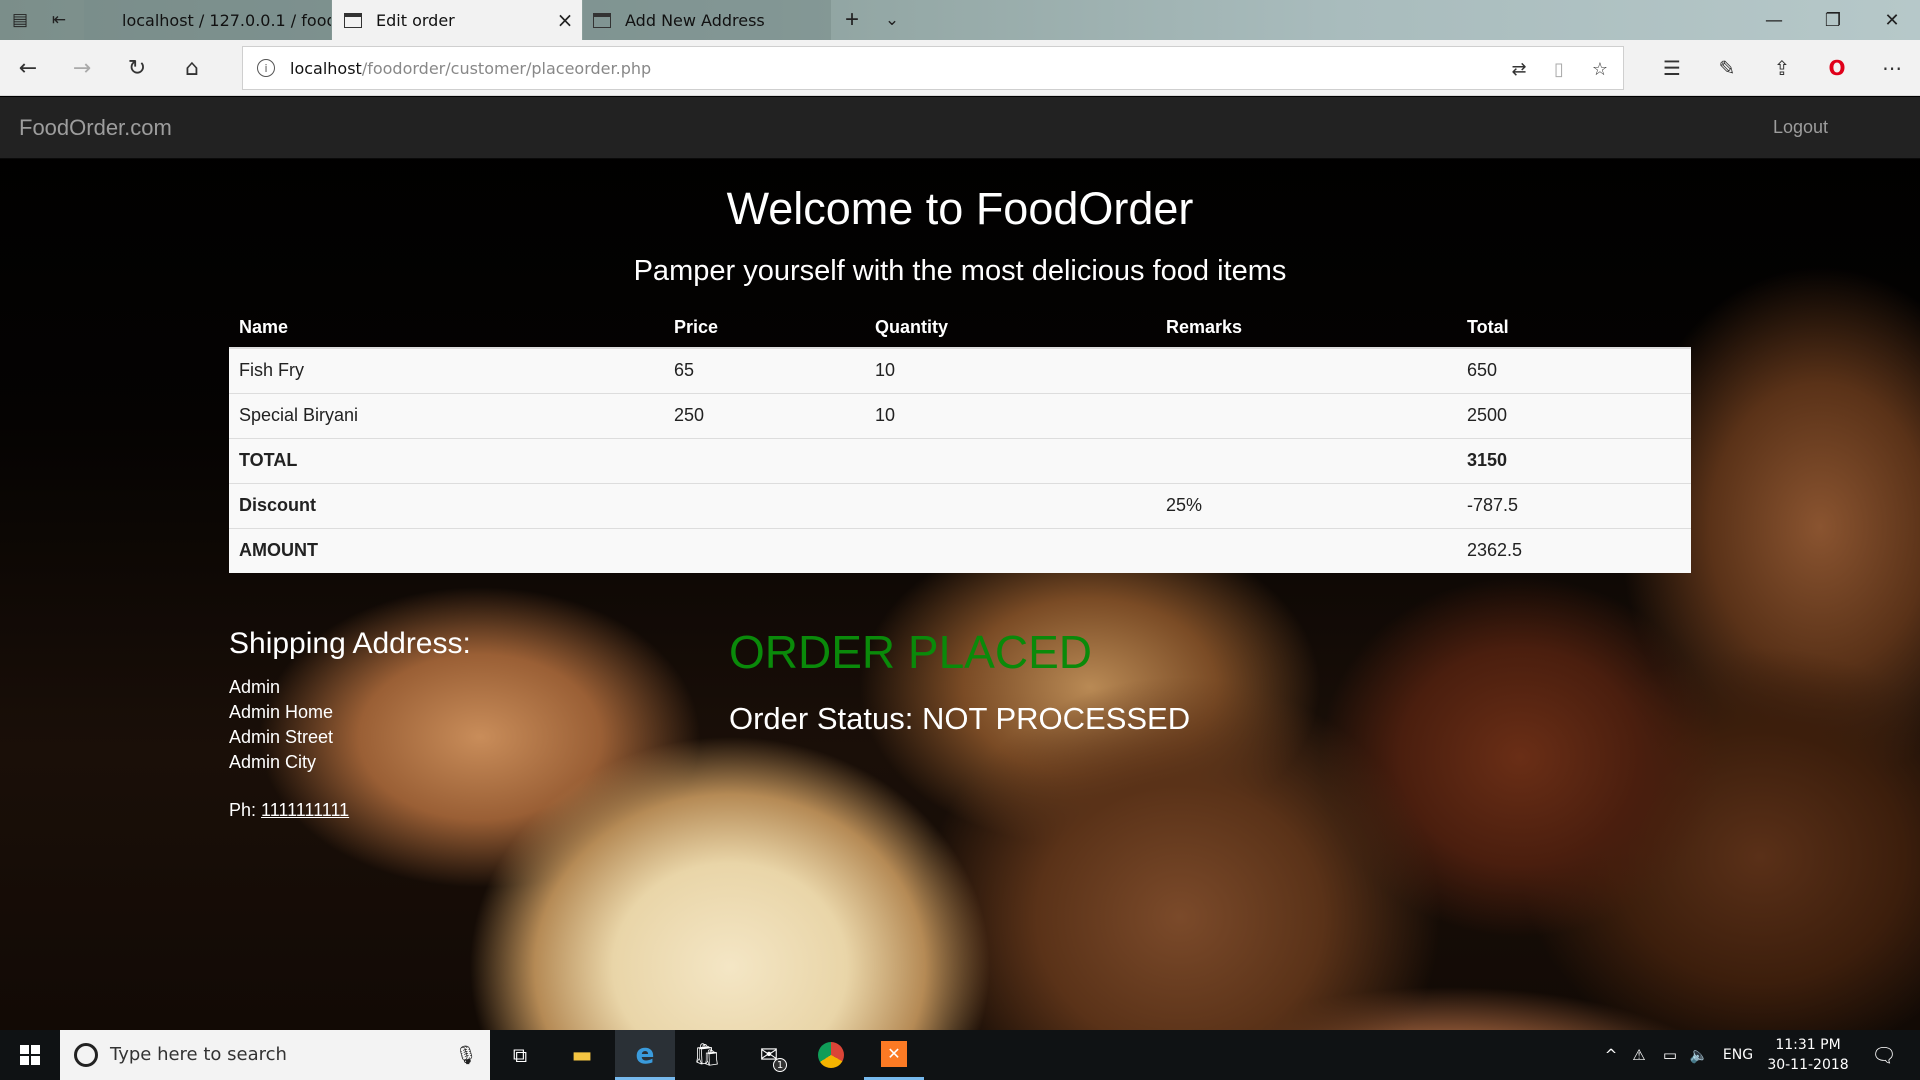 The image size is (1920, 1080). What do you see at coordinates (457, 20) in the screenshot?
I see `tab-edit-order: Edit order ×` at bounding box center [457, 20].